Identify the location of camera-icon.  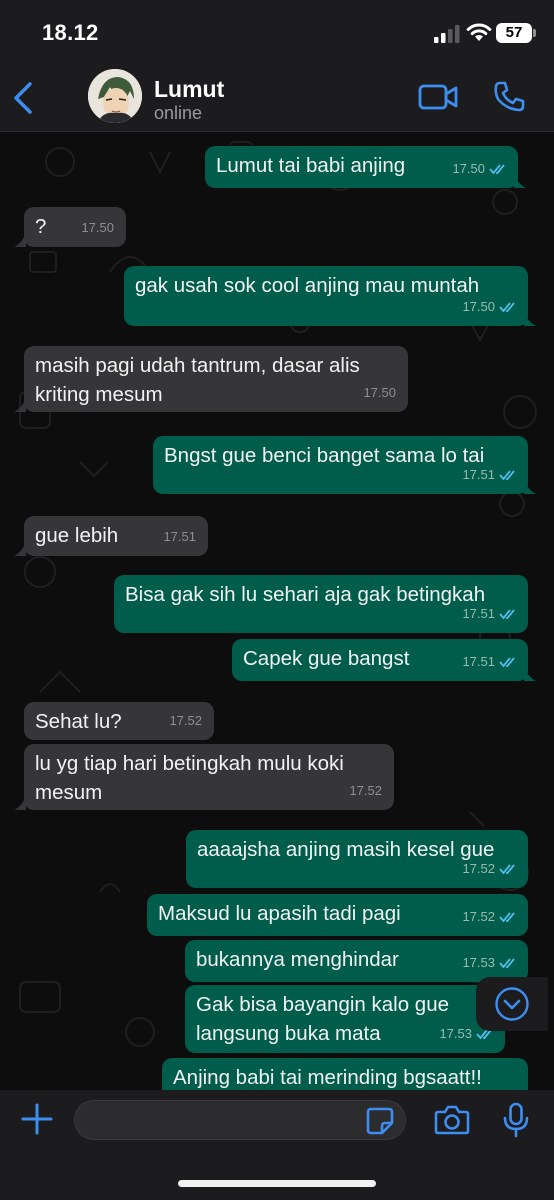
(452, 1120).